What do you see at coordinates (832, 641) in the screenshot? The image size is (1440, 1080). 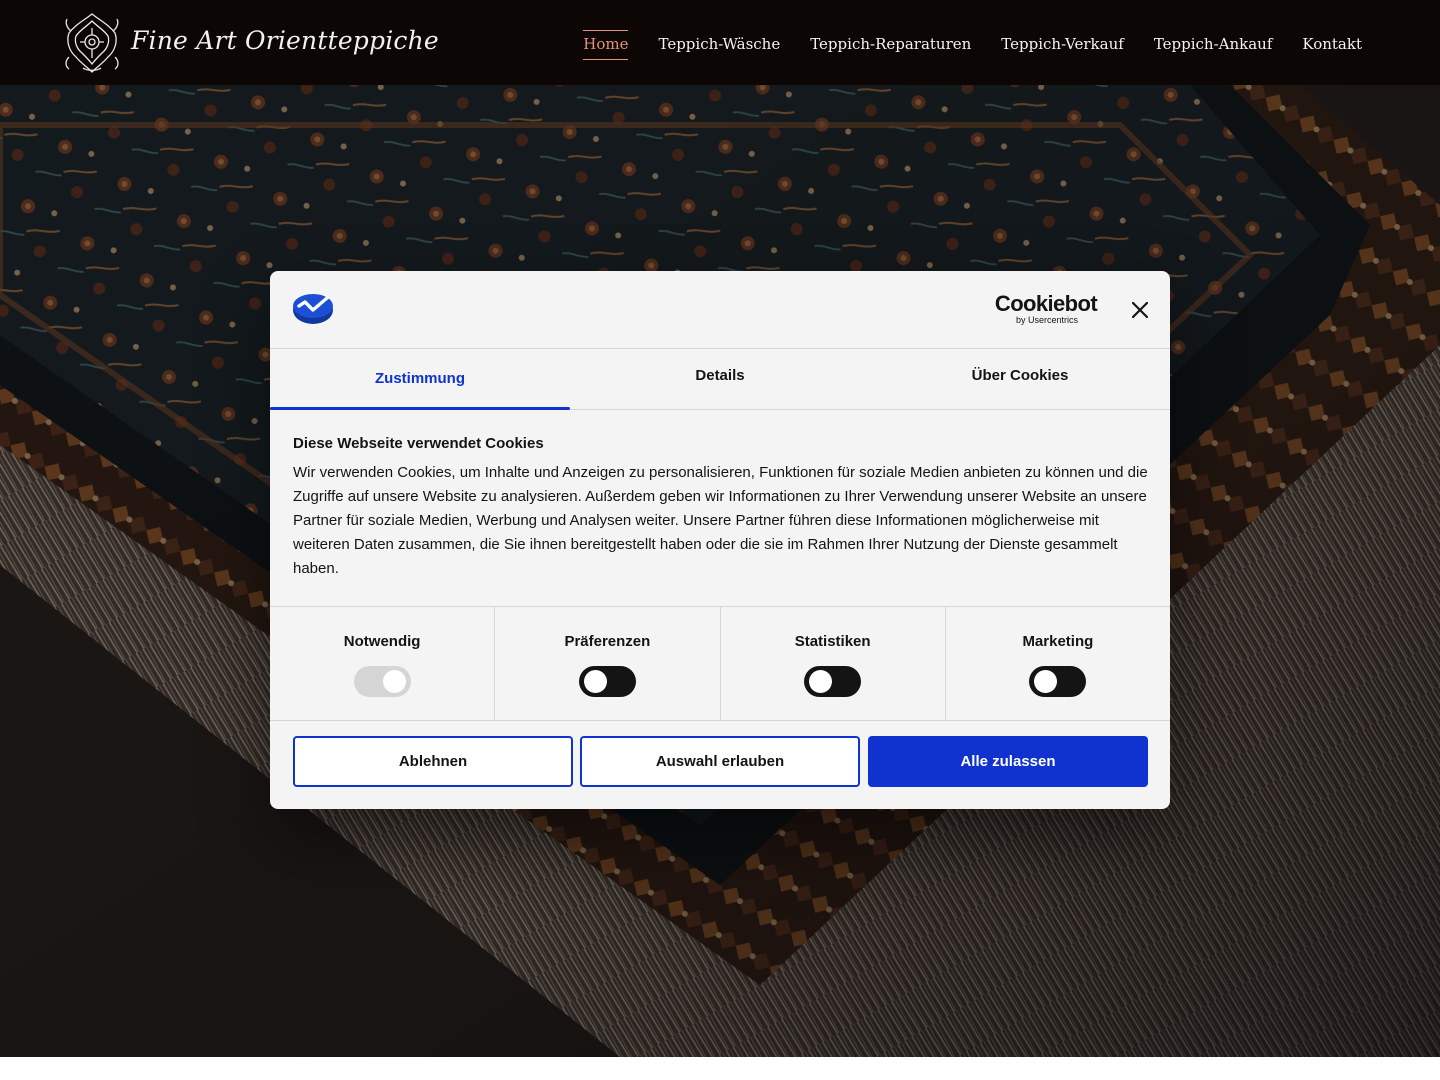 I see `toggle-label-statistiken: Statistiken` at bounding box center [832, 641].